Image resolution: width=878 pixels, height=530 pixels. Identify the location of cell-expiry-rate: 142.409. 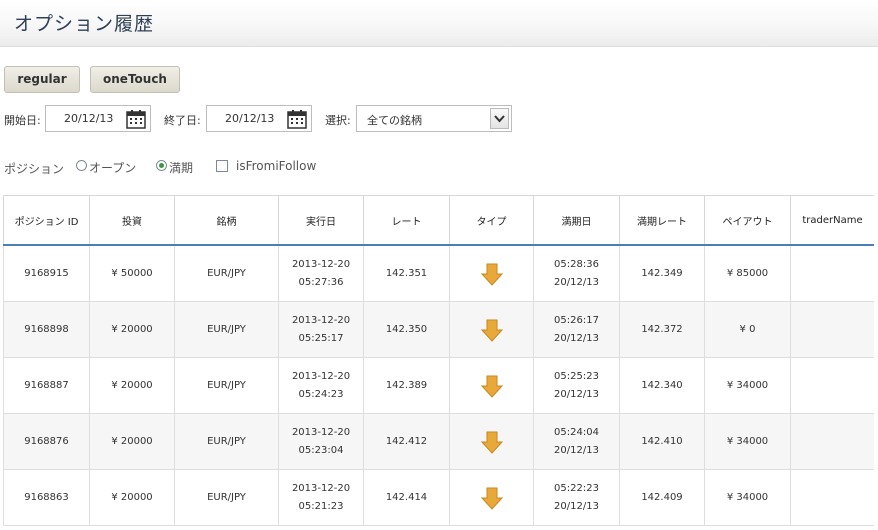
(662, 497).